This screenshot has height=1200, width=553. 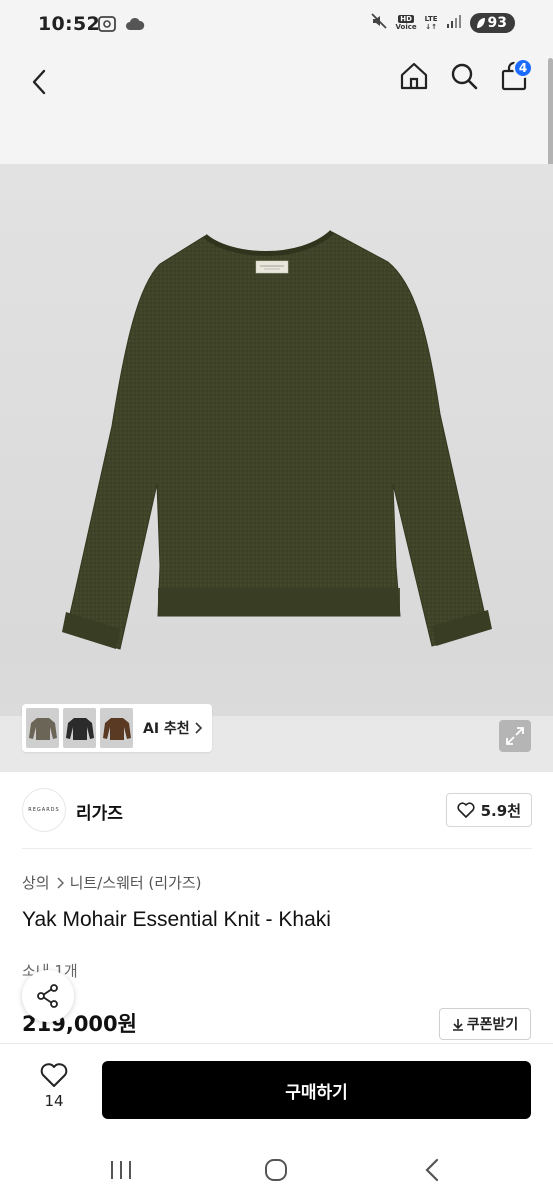 What do you see at coordinates (44, 810) in the screenshot?
I see `brand-logo: REGARDS` at bounding box center [44, 810].